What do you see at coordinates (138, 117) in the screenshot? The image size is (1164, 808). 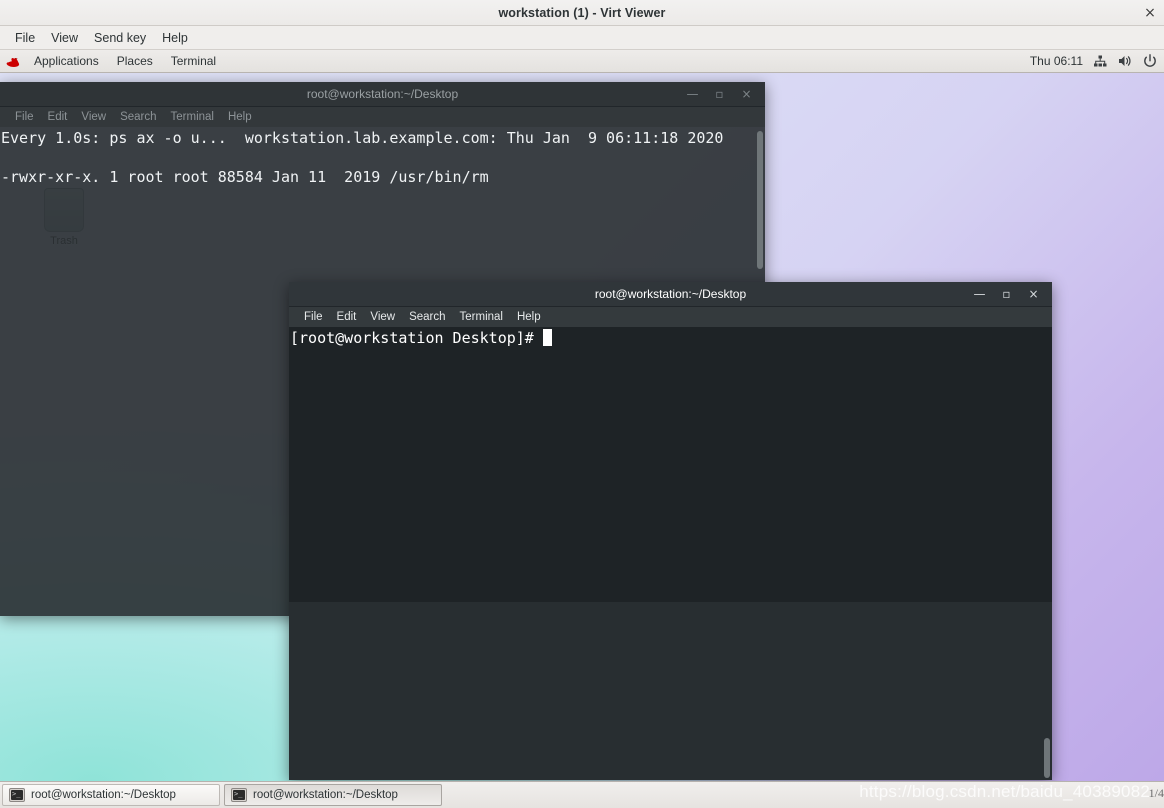 I see `terminal-1-menu-search: Search` at bounding box center [138, 117].